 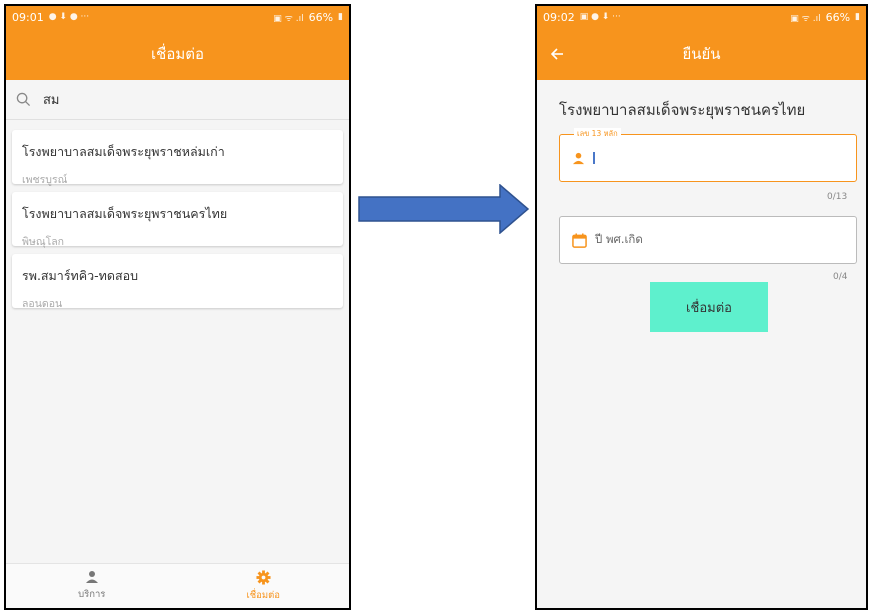 I want to click on hospital-province: เพชรบูรณ์, so click(x=45, y=180).